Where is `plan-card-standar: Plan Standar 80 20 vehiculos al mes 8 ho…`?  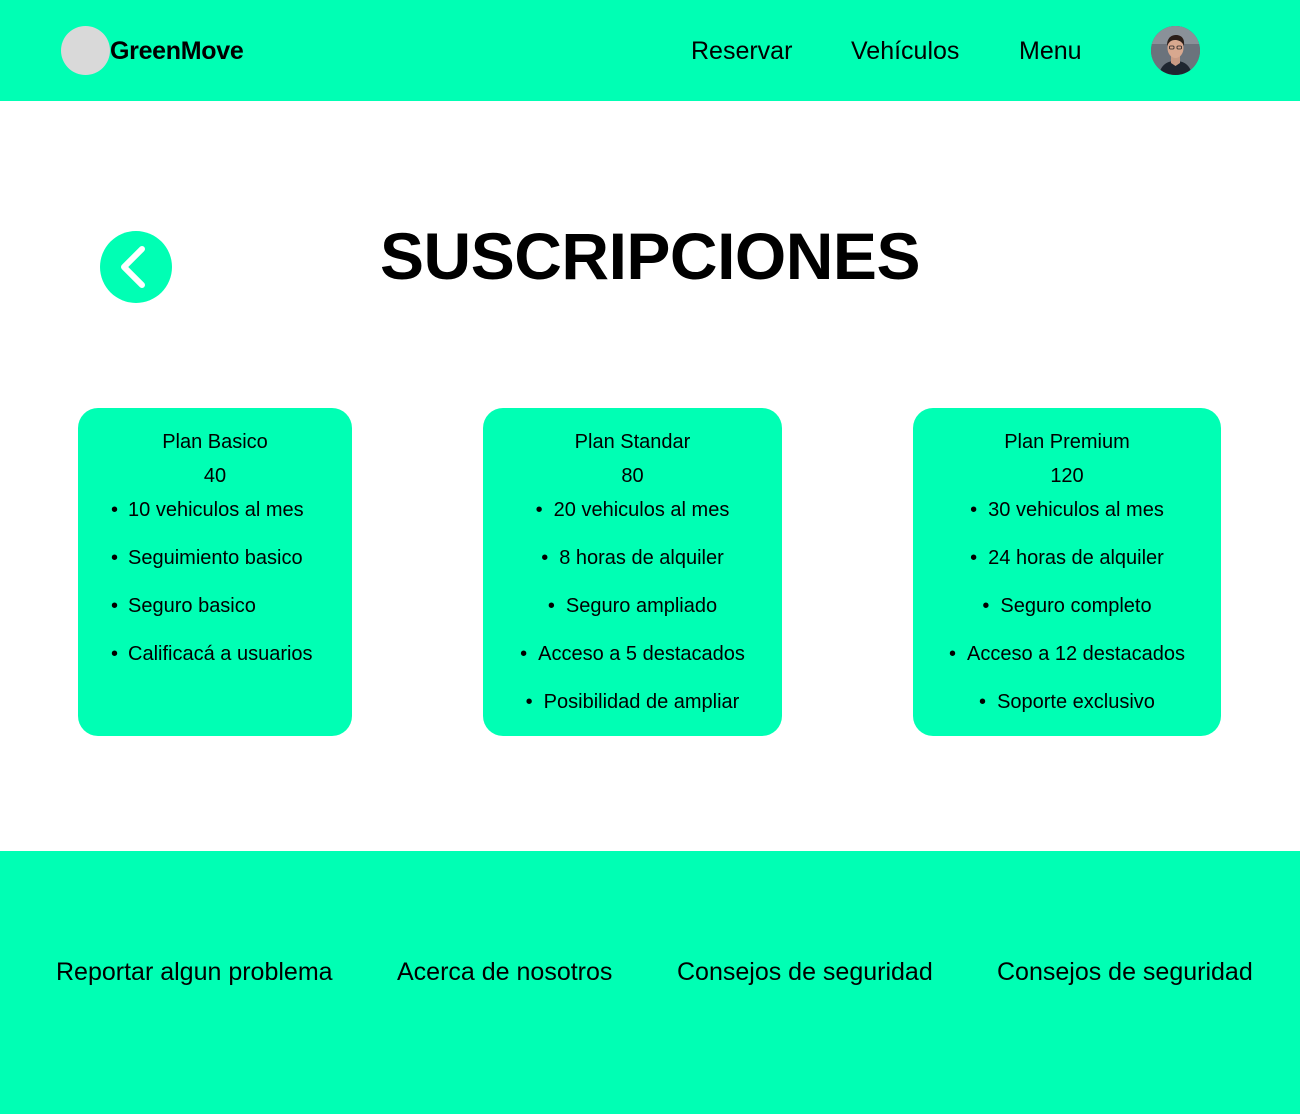
plan-card-standar: Plan Standar 80 20 vehiculos al mes 8 ho… is located at coordinates (632, 572).